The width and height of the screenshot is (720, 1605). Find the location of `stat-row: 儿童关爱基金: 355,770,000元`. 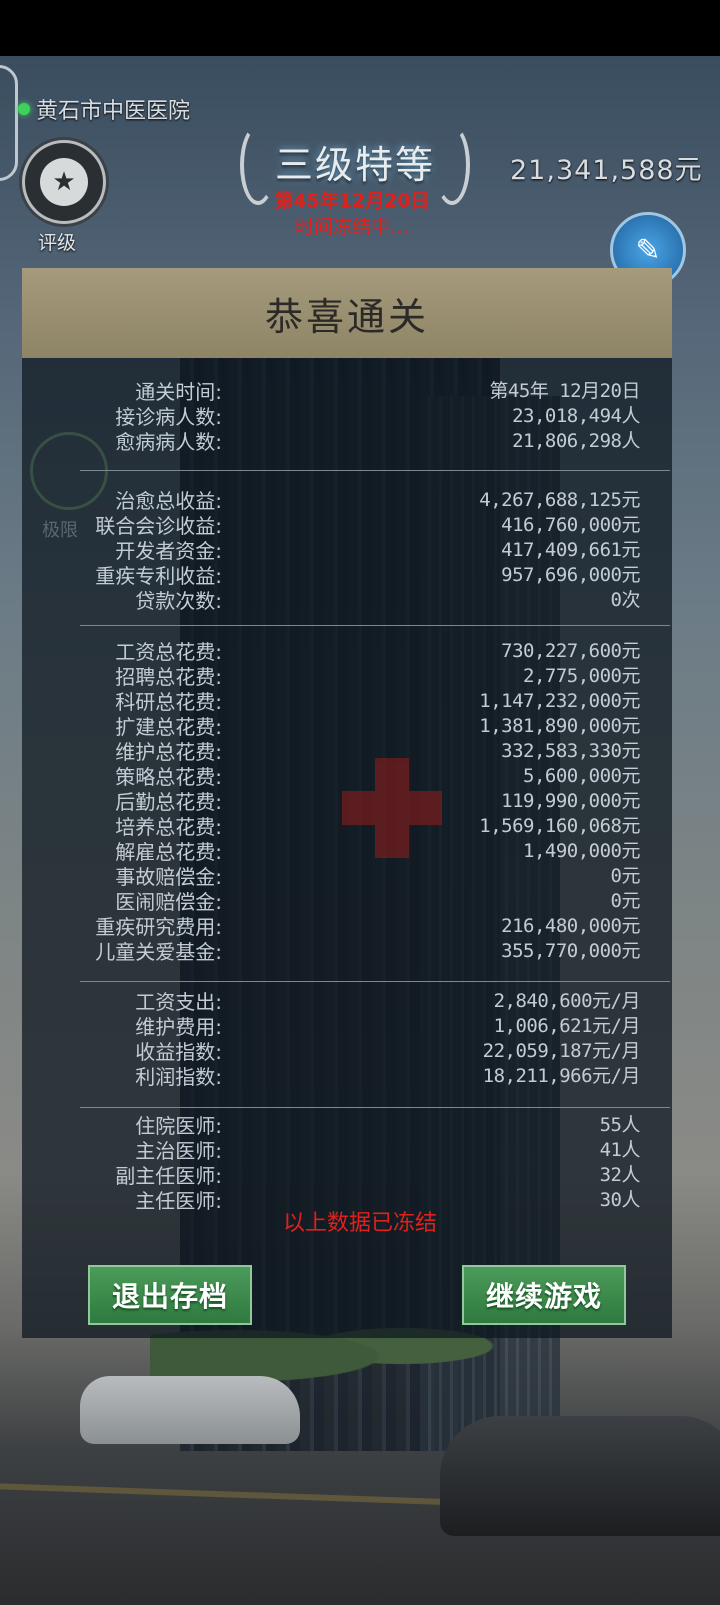

stat-row: 儿童关爱基金: 355,770,000元 is located at coordinates (347, 950).